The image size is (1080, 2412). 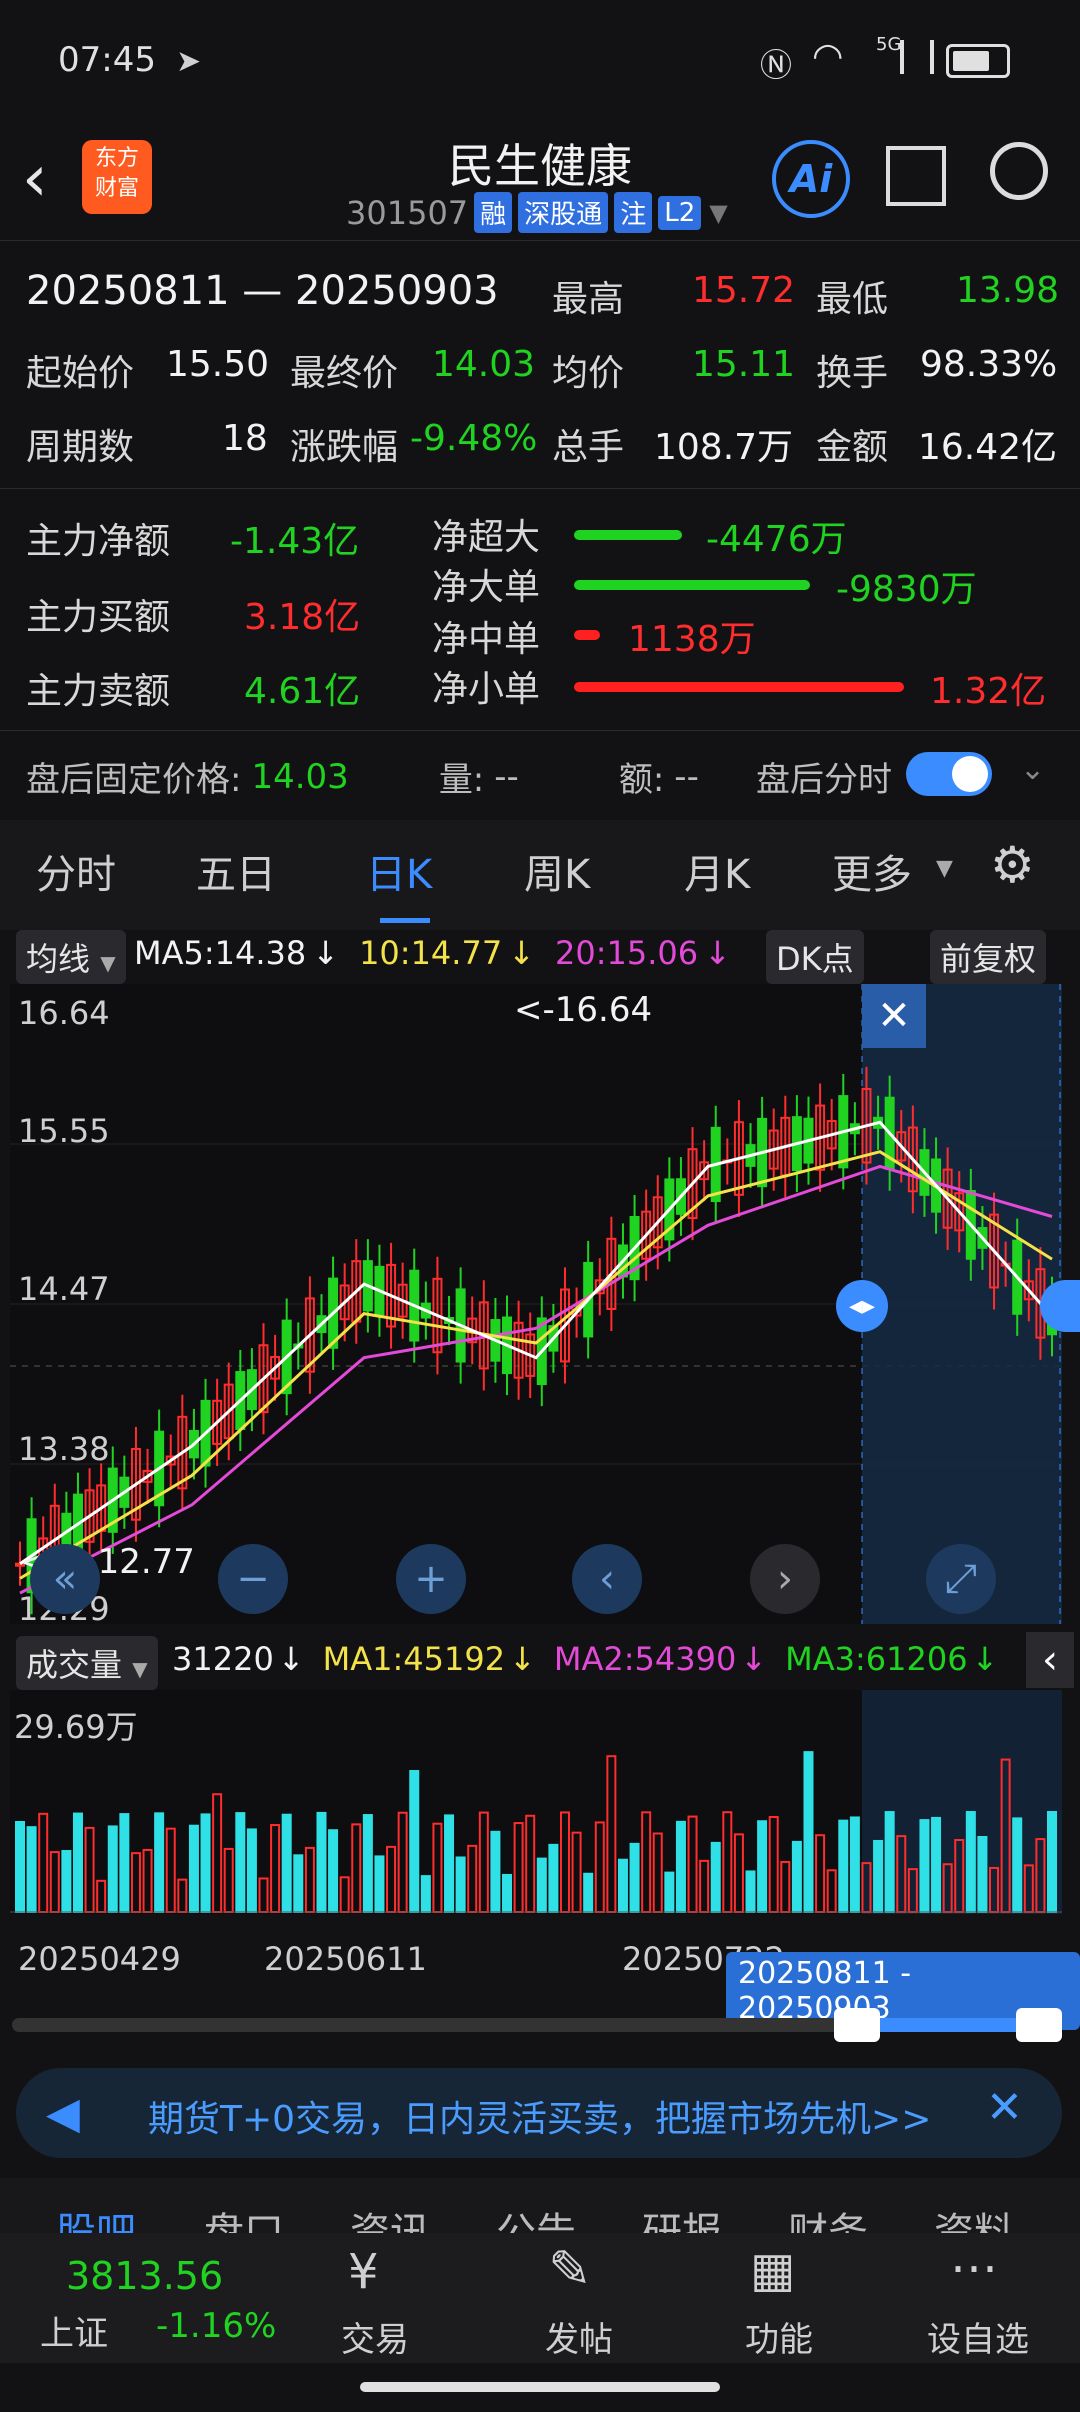 I want to click on range-scroller-right-handle, so click(x=1039, y=2025).